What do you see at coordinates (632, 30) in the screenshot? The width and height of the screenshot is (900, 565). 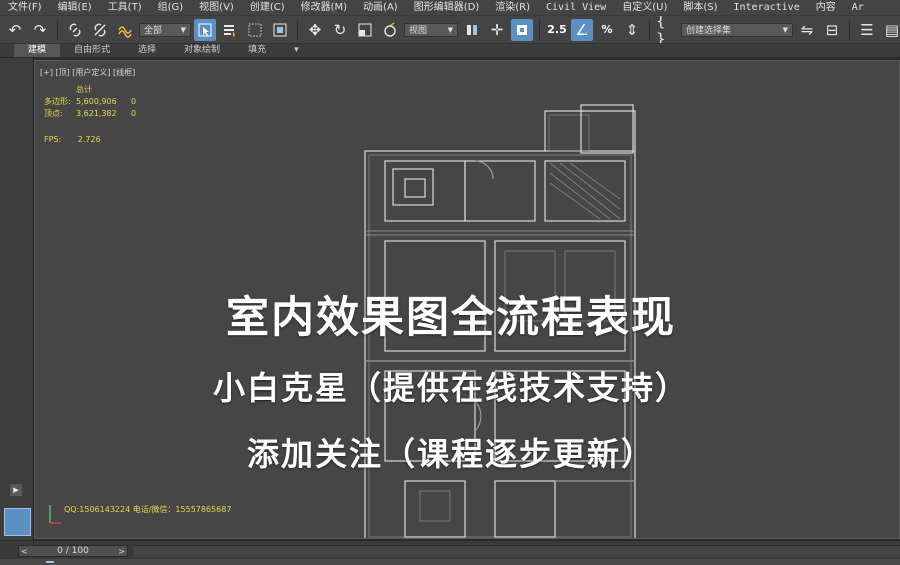 I see `spinner-snap-icon: ⇕` at bounding box center [632, 30].